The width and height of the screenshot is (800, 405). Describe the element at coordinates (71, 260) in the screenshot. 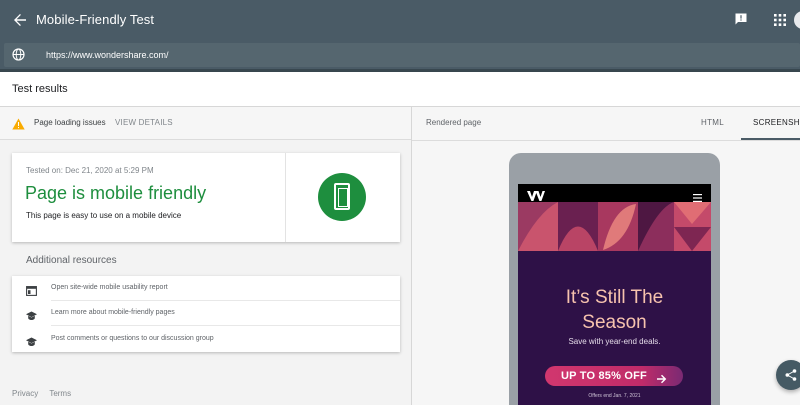

I see `additional-resources-heading: Additional resources` at that location.